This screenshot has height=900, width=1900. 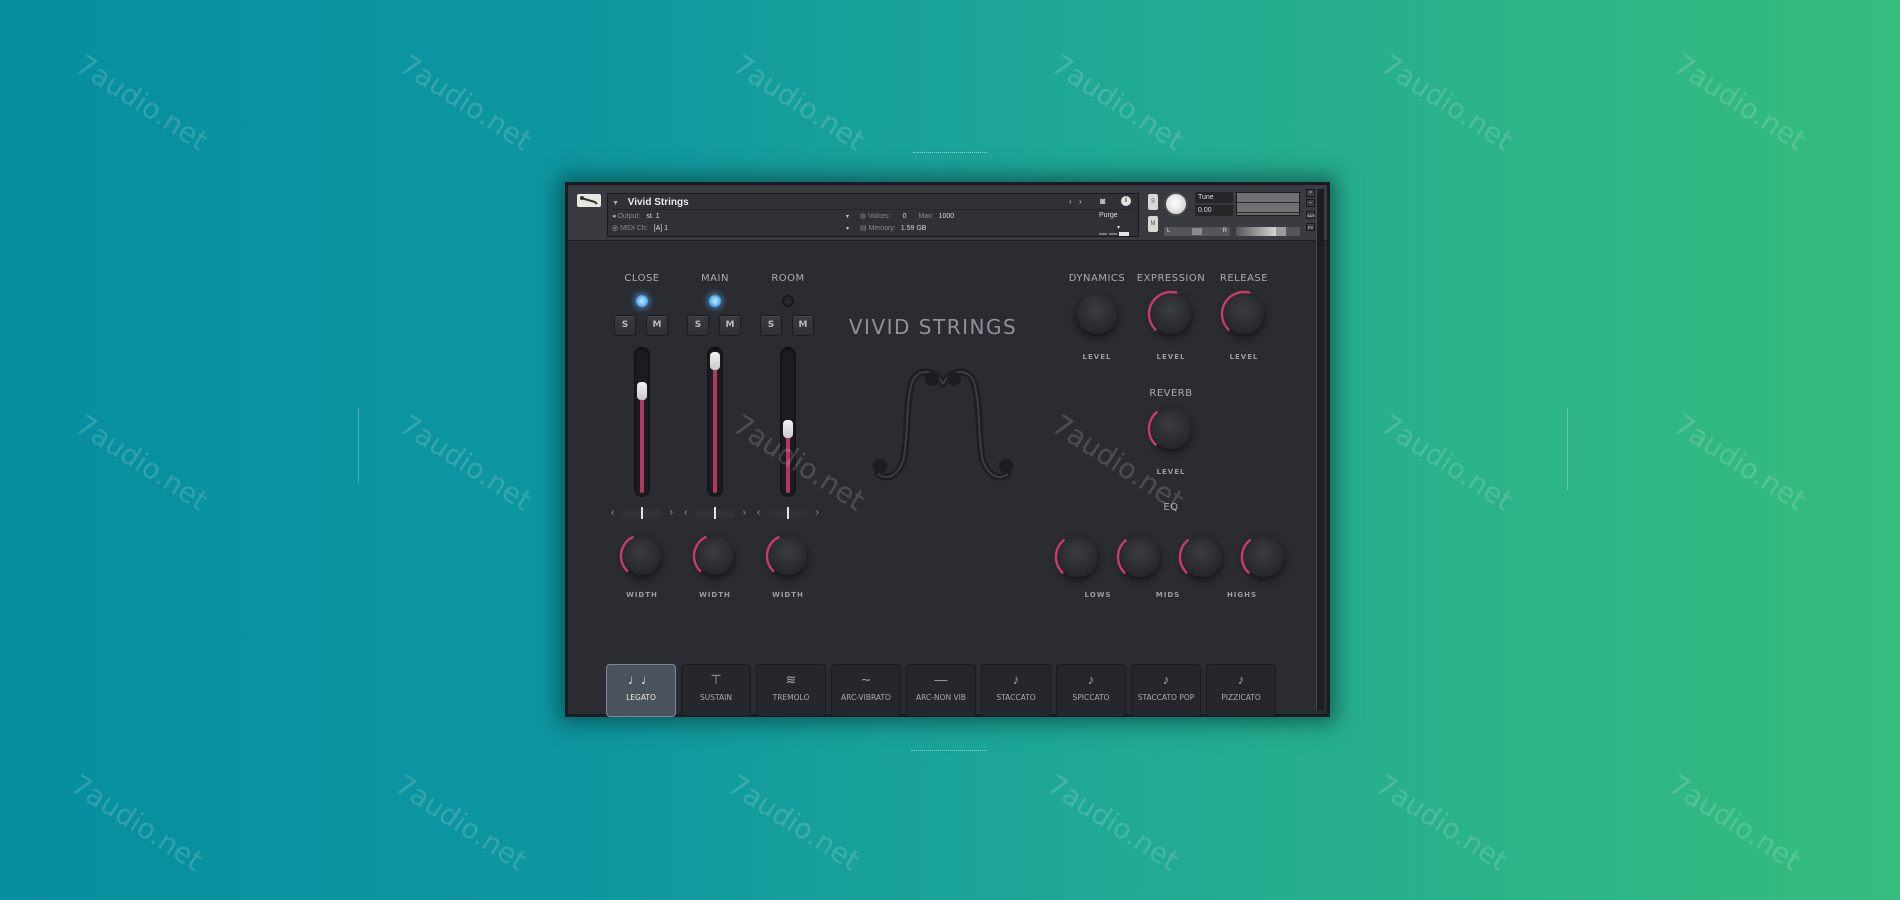 I want to click on pan-control-main: ‹ ›, so click(x=715, y=513).